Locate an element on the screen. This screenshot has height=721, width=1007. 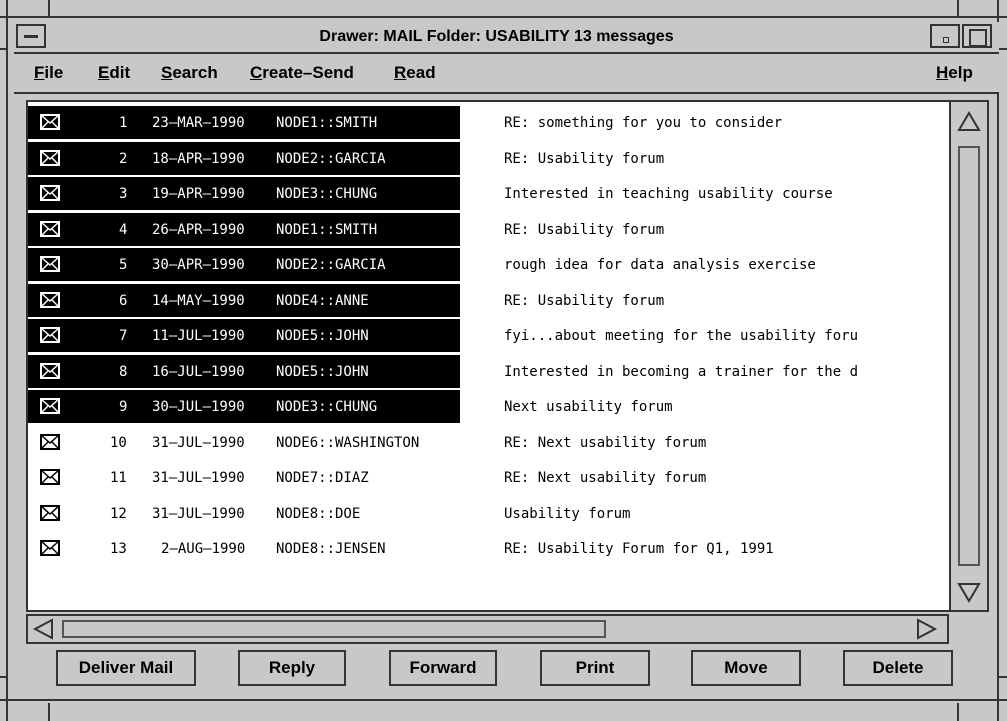
menu-read-mnemonic: R is located at coordinates (400, 72).